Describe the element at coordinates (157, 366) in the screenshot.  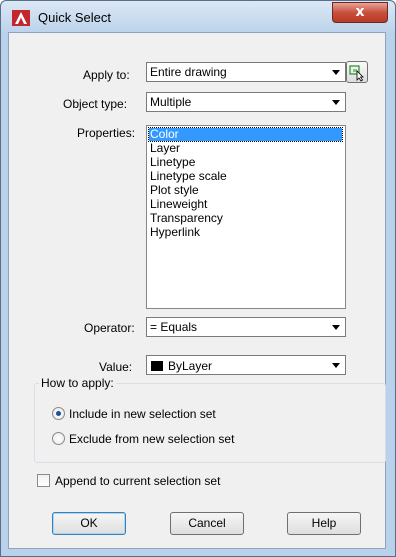
I see `color-swatch` at that location.